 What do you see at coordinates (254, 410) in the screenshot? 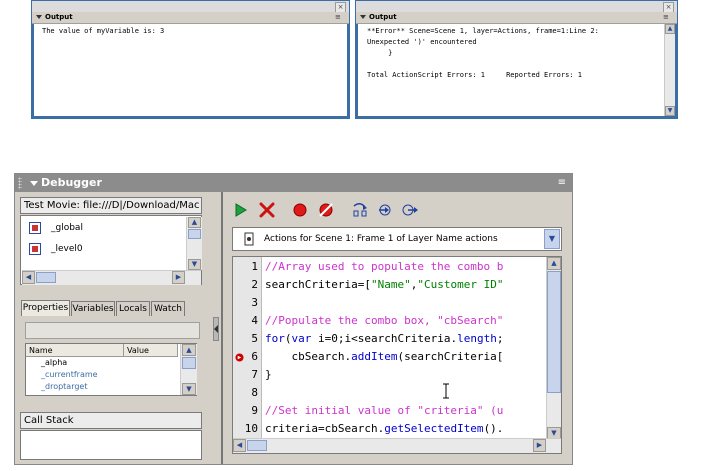
I see `line-number: 9` at bounding box center [254, 410].